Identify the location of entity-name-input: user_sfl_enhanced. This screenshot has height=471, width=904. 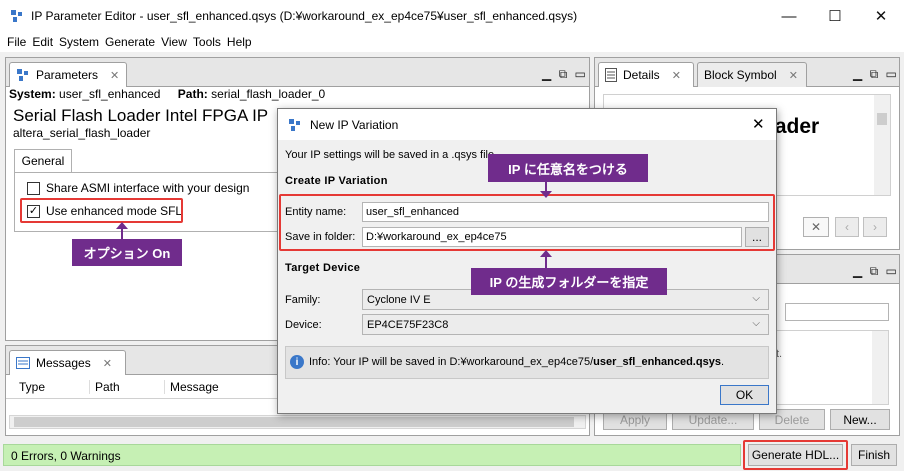
(565, 212).